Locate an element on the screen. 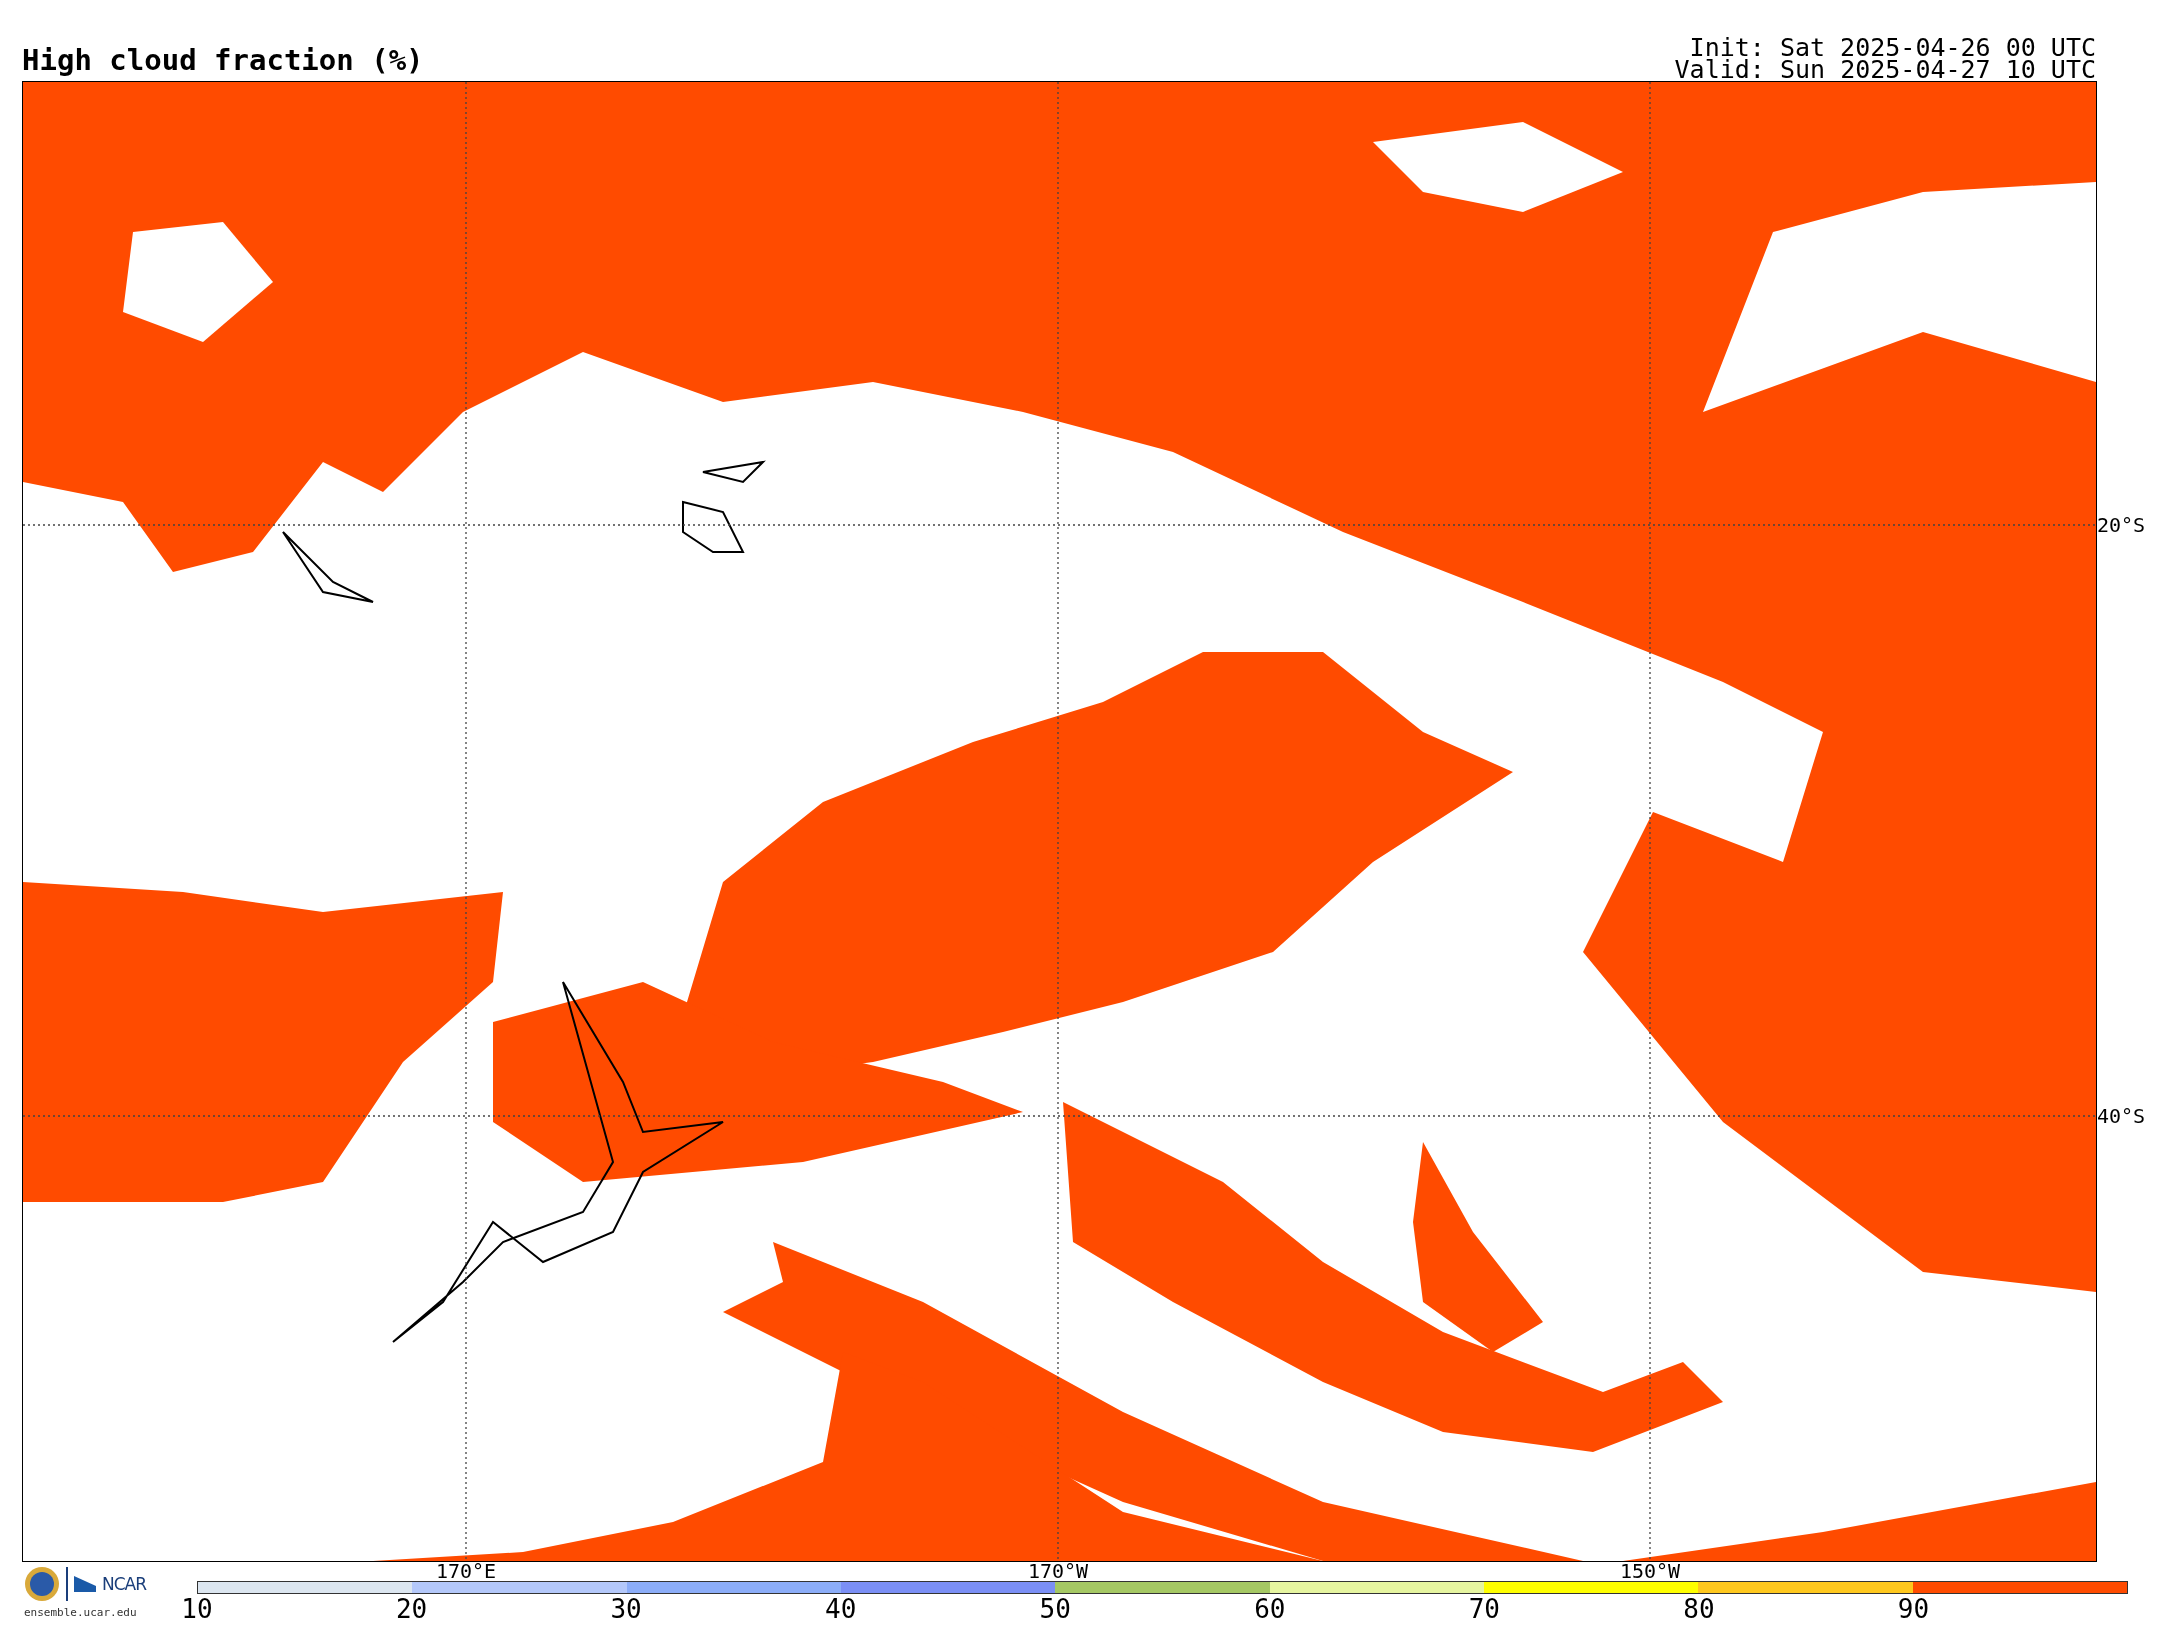  colorbar-tick-label: 70 is located at coordinates (1484, 1609).